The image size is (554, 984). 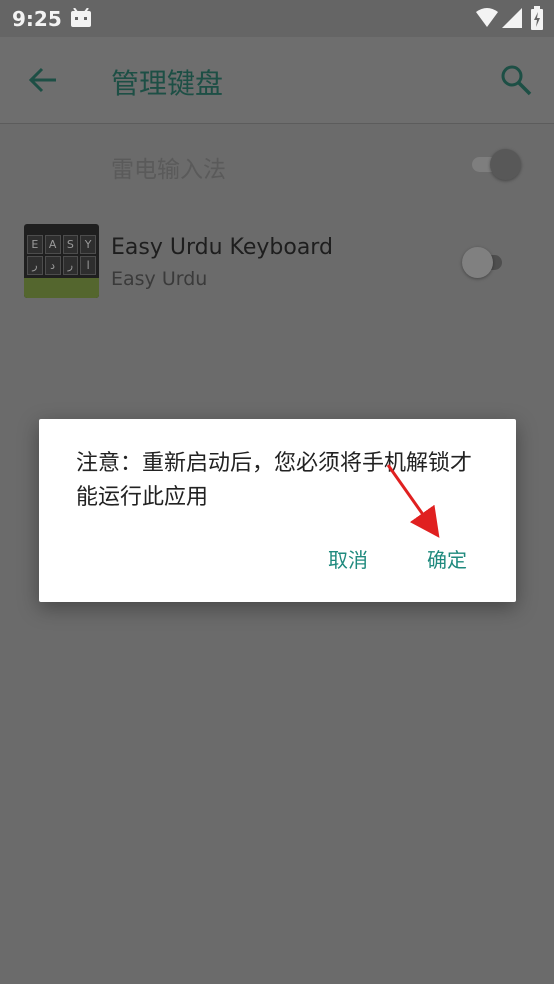 What do you see at coordinates (35, 244) in the screenshot?
I see `icon-key: E` at bounding box center [35, 244].